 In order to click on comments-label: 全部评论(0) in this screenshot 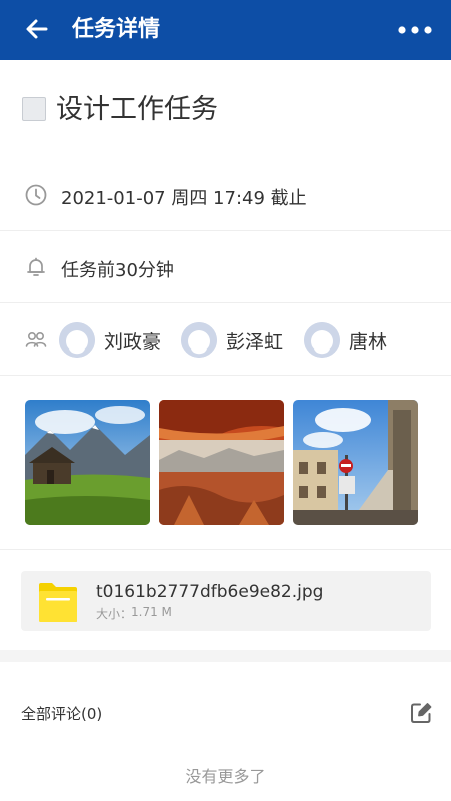, I will do `click(62, 714)`.